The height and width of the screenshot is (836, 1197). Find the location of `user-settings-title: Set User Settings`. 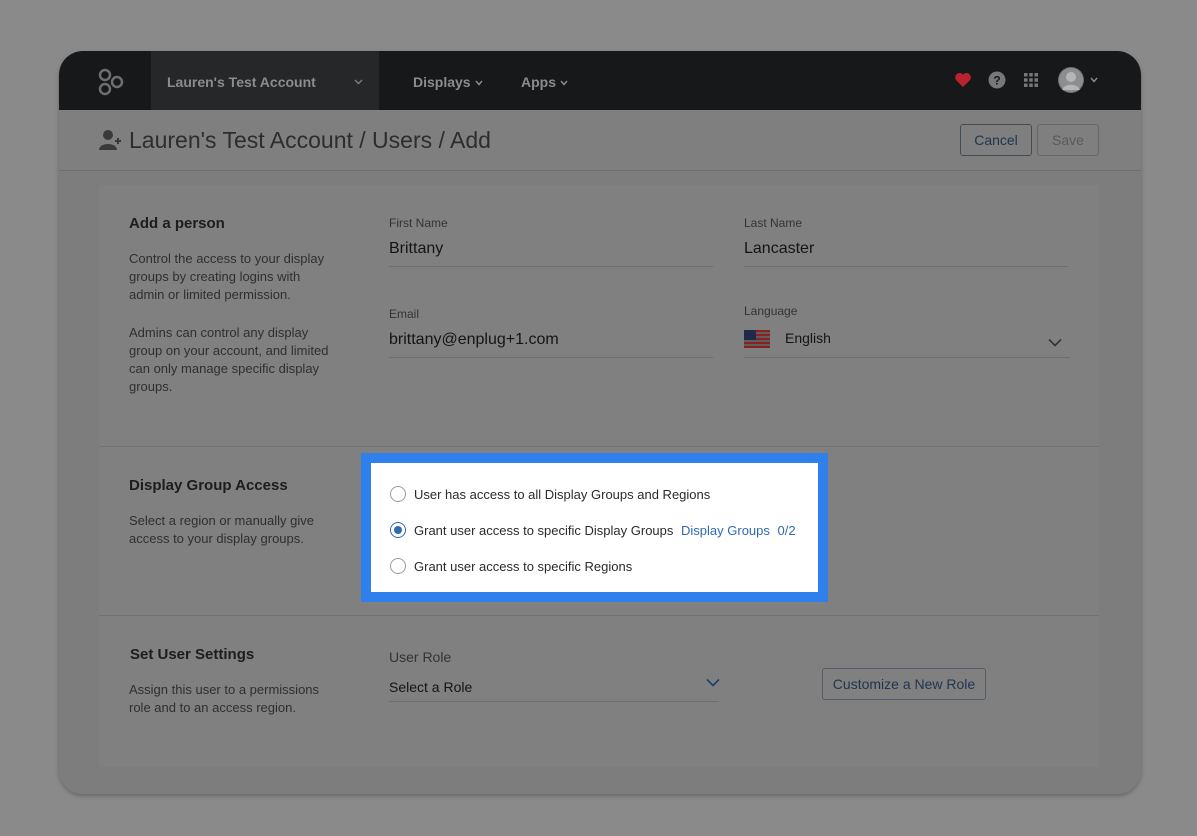

user-settings-title: Set User Settings is located at coordinates (192, 654).